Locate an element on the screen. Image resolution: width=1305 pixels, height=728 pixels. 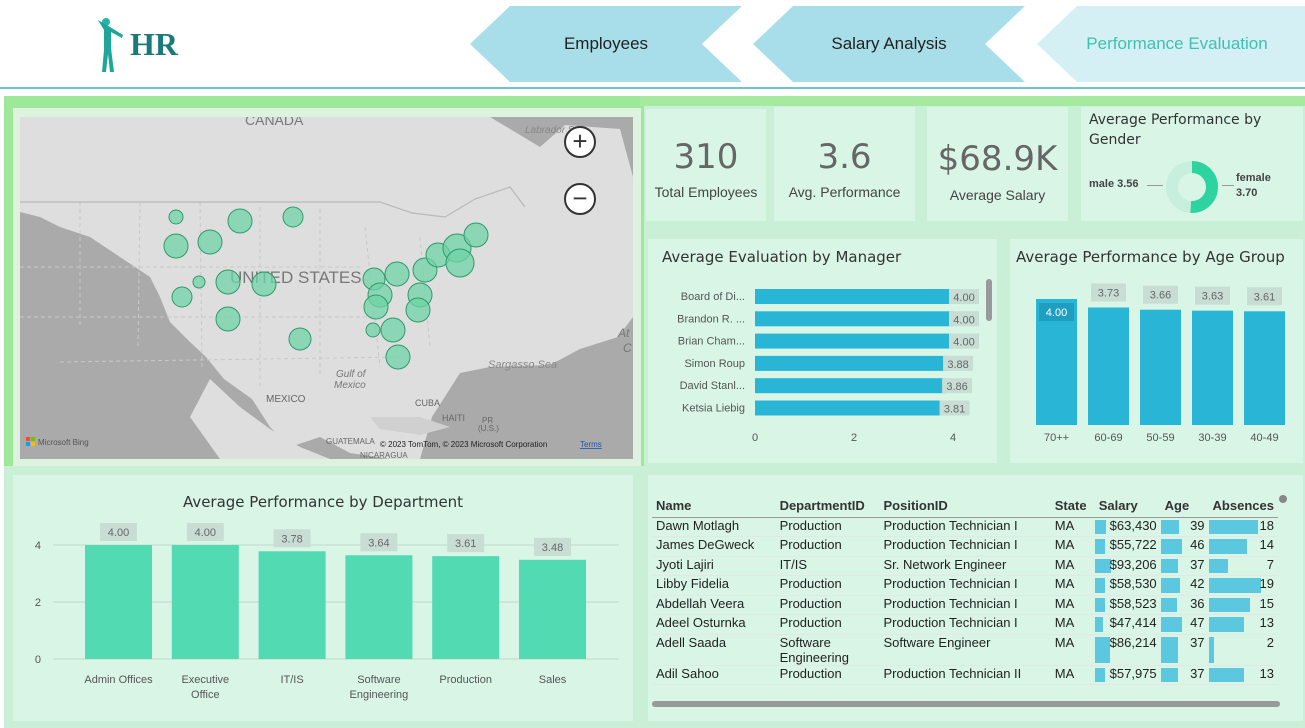
header-divider is located at coordinates (652, 88).